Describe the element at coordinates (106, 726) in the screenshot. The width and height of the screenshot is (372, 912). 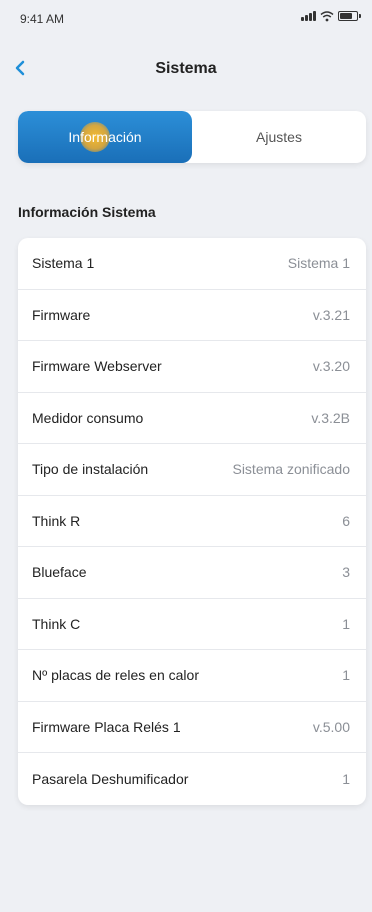
I see `info-label: Firmware Placa Relés 1` at that location.